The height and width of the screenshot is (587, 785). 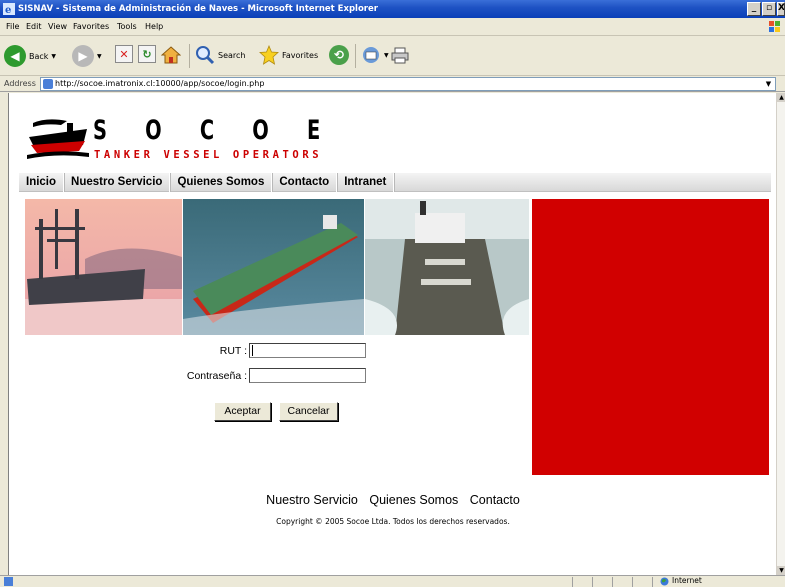 What do you see at coordinates (781, 570) in the screenshot?
I see `scroll-down-icon: ▼` at bounding box center [781, 570].